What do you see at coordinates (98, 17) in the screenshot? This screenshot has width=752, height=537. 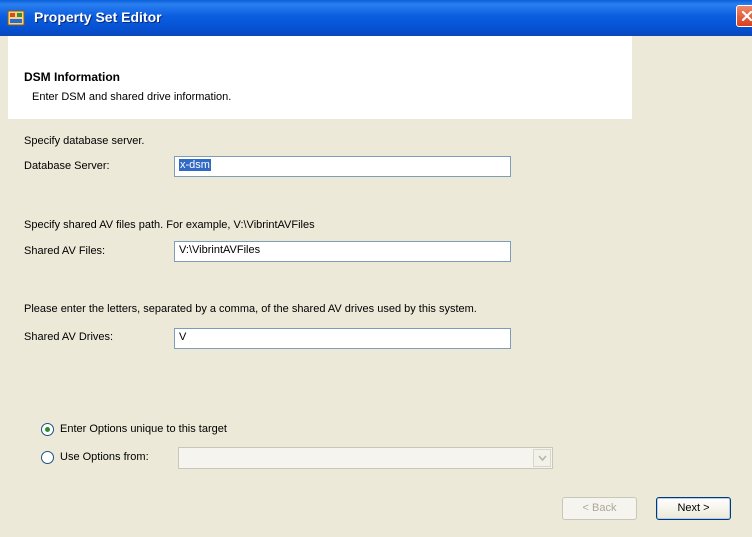 I see `window-title: Property Set Editor` at bounding box center [98, 17].